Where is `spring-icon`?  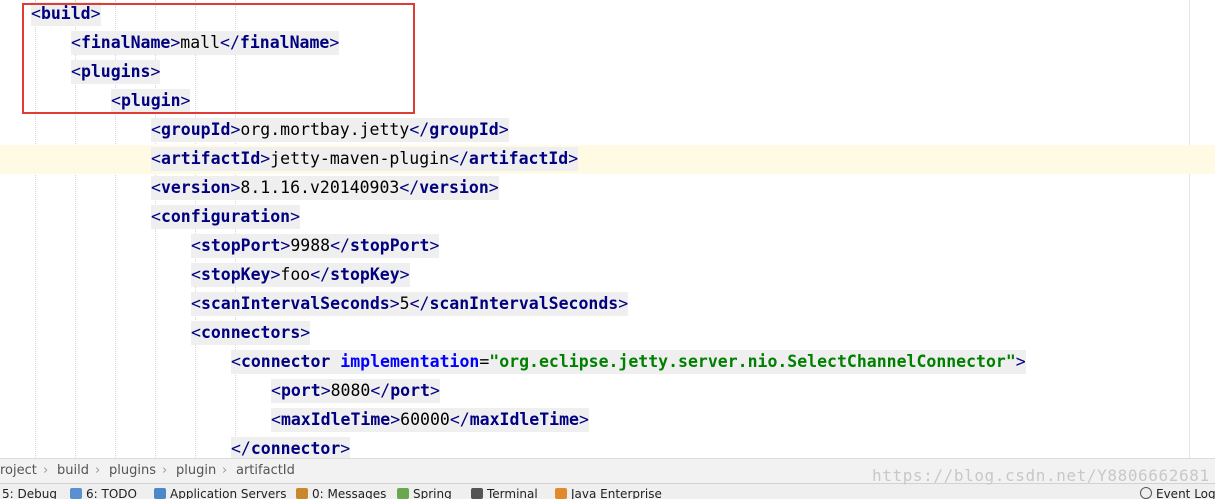 spring-icon is located at coordinates (403, 493).